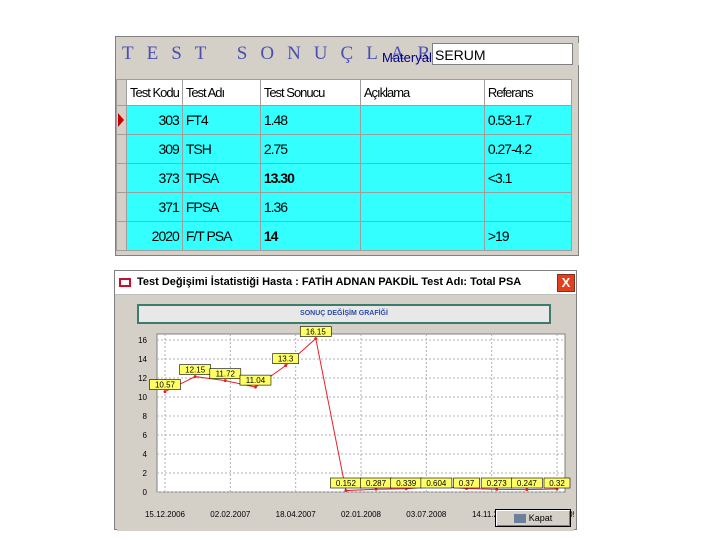 The image size is (720, 540). I want to click on column-header: Referans, so click(527, 92).